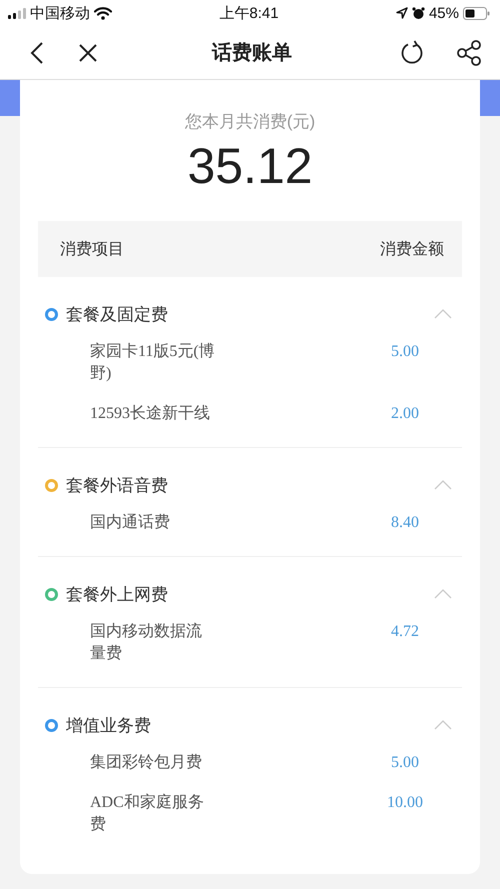 This screenshot has height=889, width=500. I want to click on alarm-icon, so click(418, 13).